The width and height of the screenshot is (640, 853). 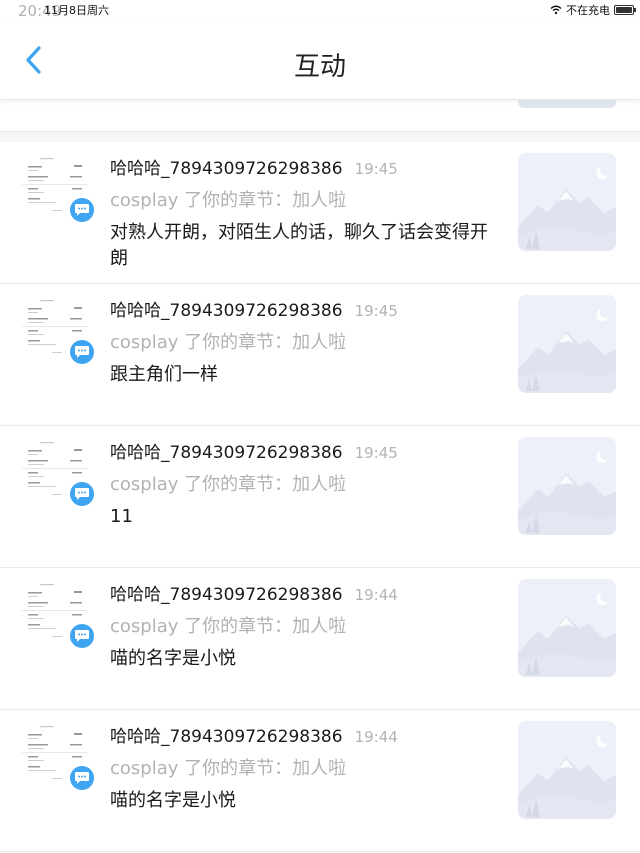 What do you see at coordinates (320, 116) in the screenshot?
I see `list-item-partial` at bounding box center [320, 116].